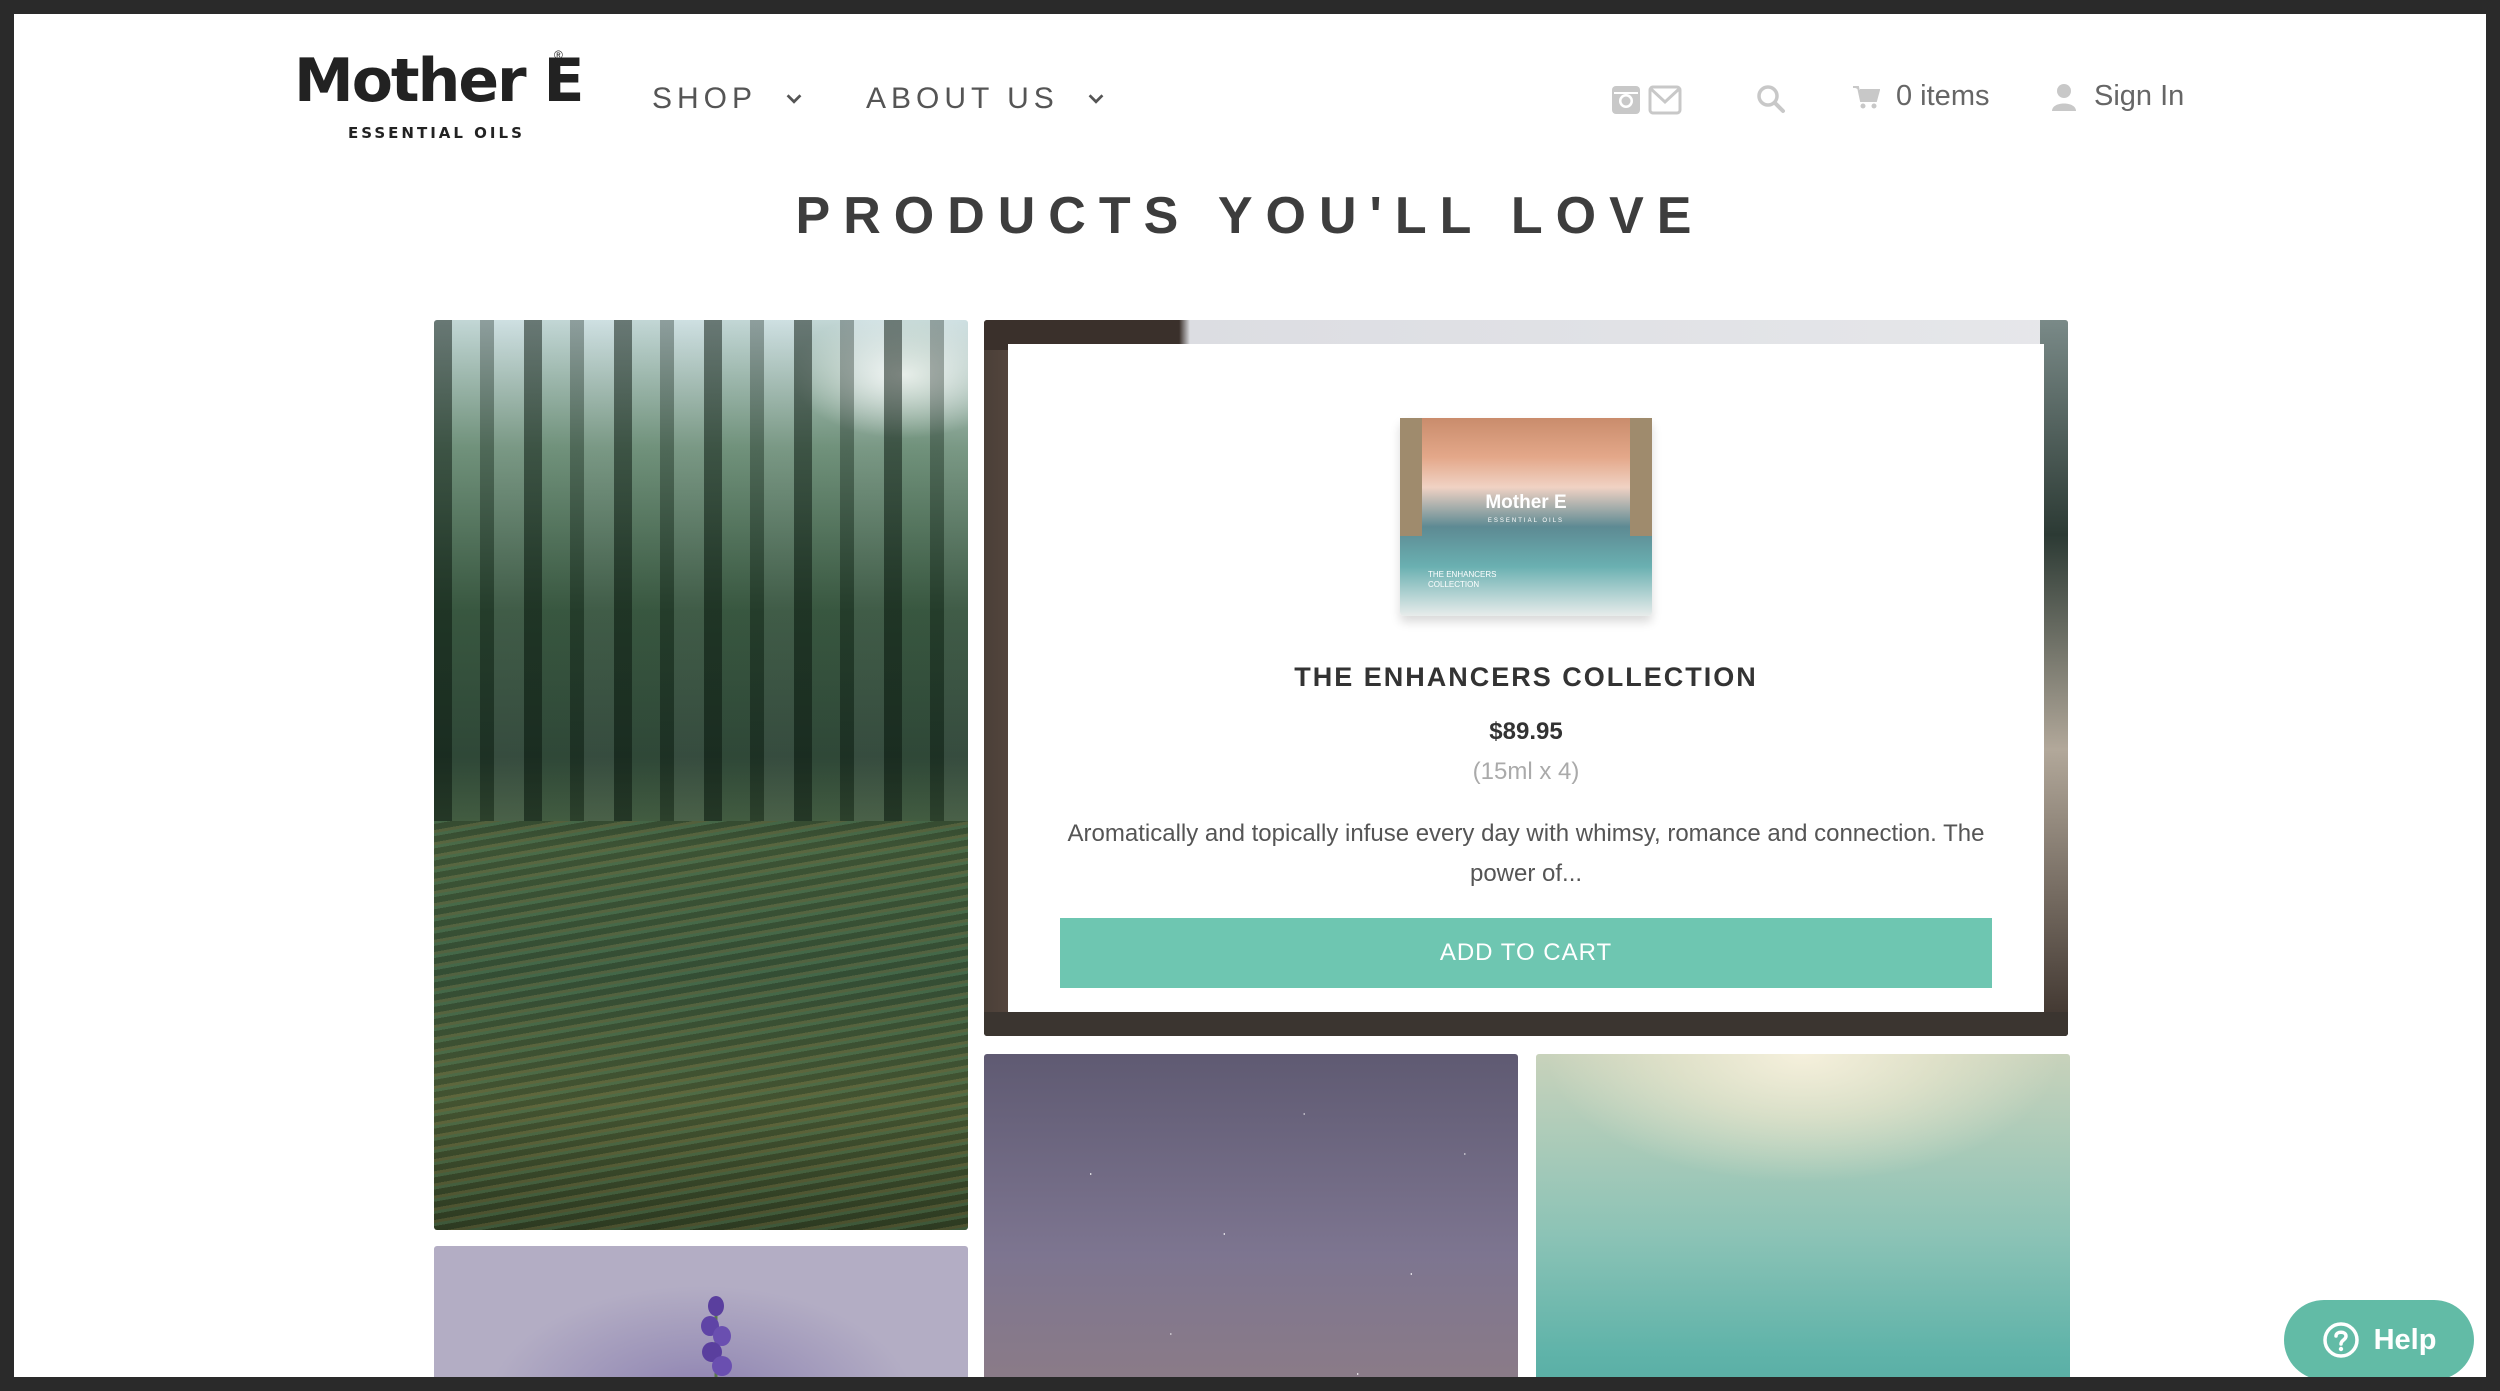 The width and height of the screenshot is (2500, 1391). I want to click on nav-shop-label: SHOP, so click(705, 98).